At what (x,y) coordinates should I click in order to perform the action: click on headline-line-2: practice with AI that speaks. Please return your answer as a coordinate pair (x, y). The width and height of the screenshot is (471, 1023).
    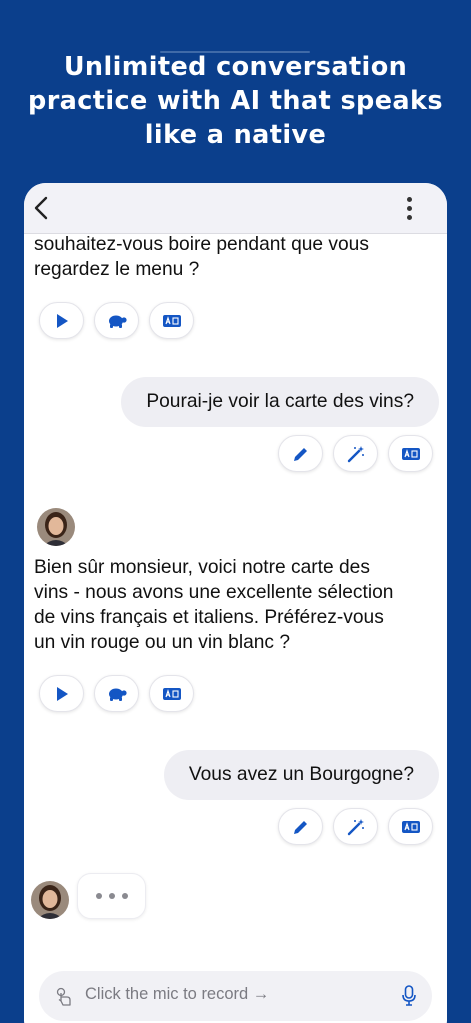
    Looking at the image, I should click on (235, 101).